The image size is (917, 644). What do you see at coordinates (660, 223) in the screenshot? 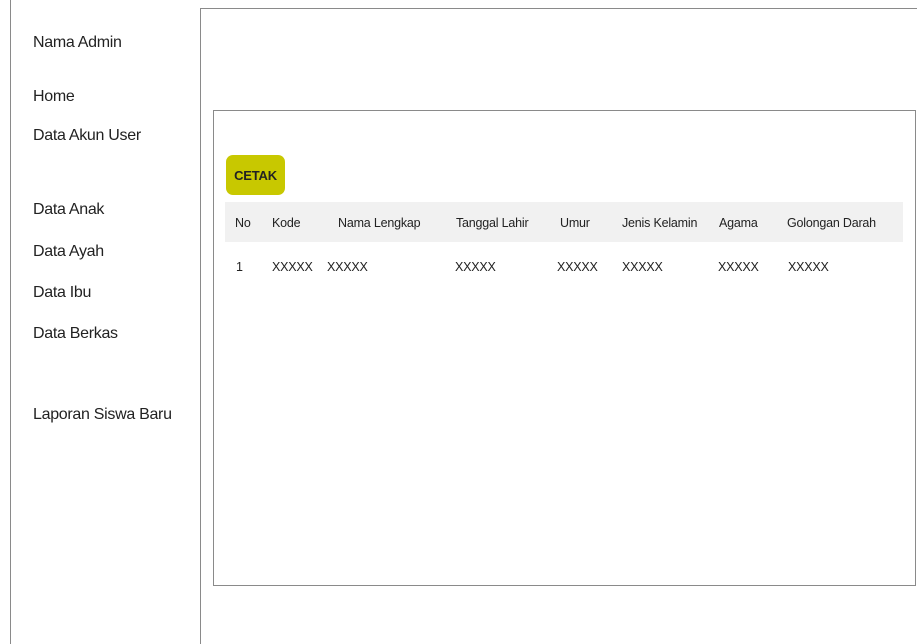
I see `column-header-jenis-kelamin: Jenis Kelamin` at bounding box center [660, 223].